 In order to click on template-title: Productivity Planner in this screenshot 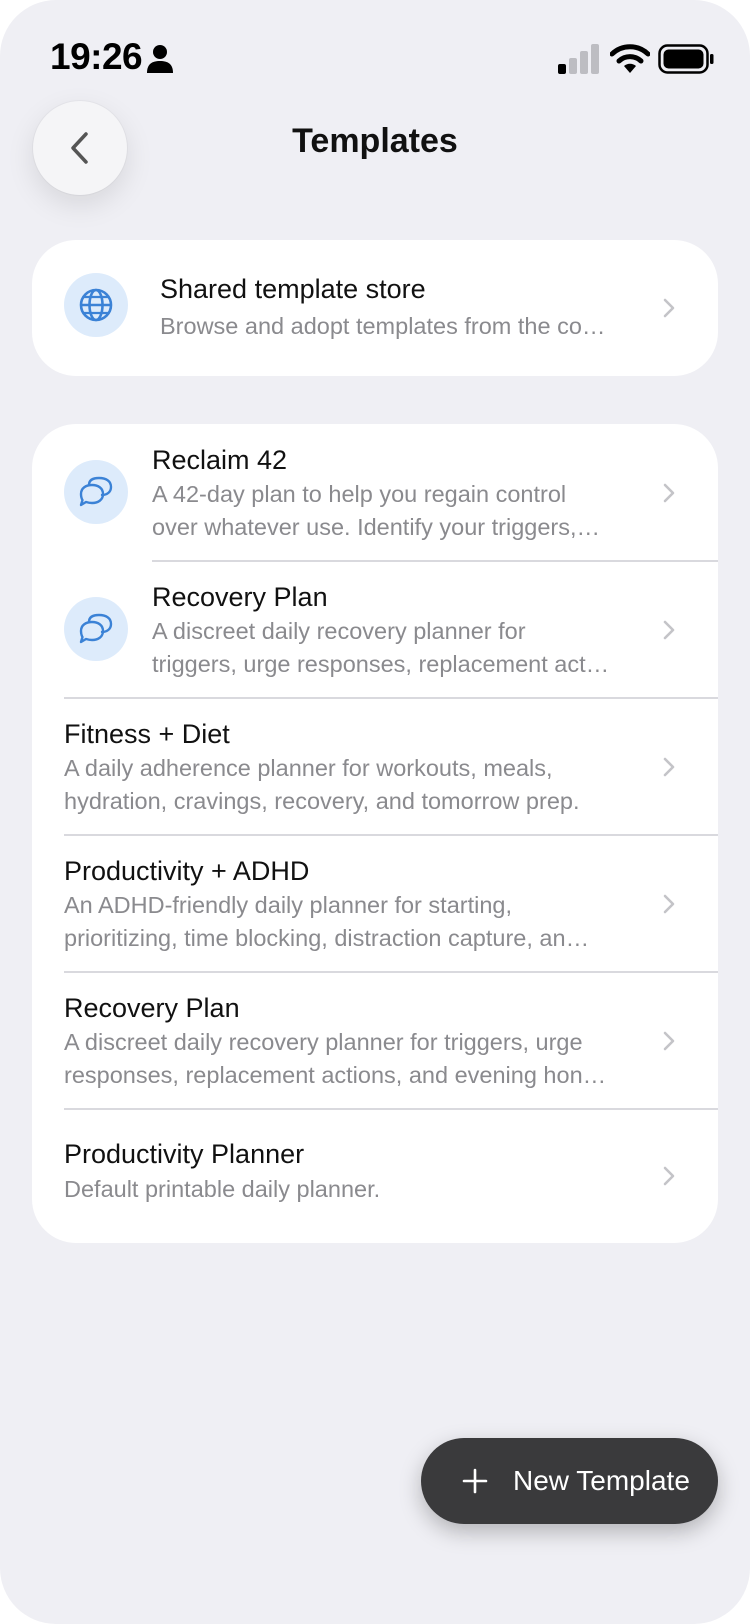, I will do `click(184, 1154)`.